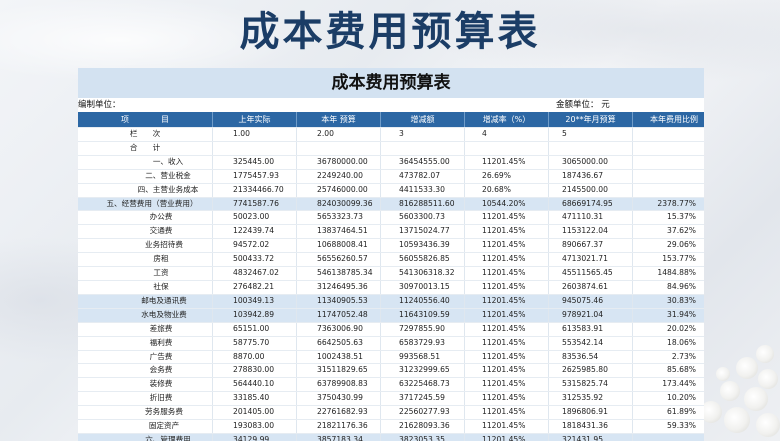 This screenshot has width=780, height=441. Describe the element at coordinates (422, 301) in the screenshot. I see `table-cell: 11240556.40` at that location.